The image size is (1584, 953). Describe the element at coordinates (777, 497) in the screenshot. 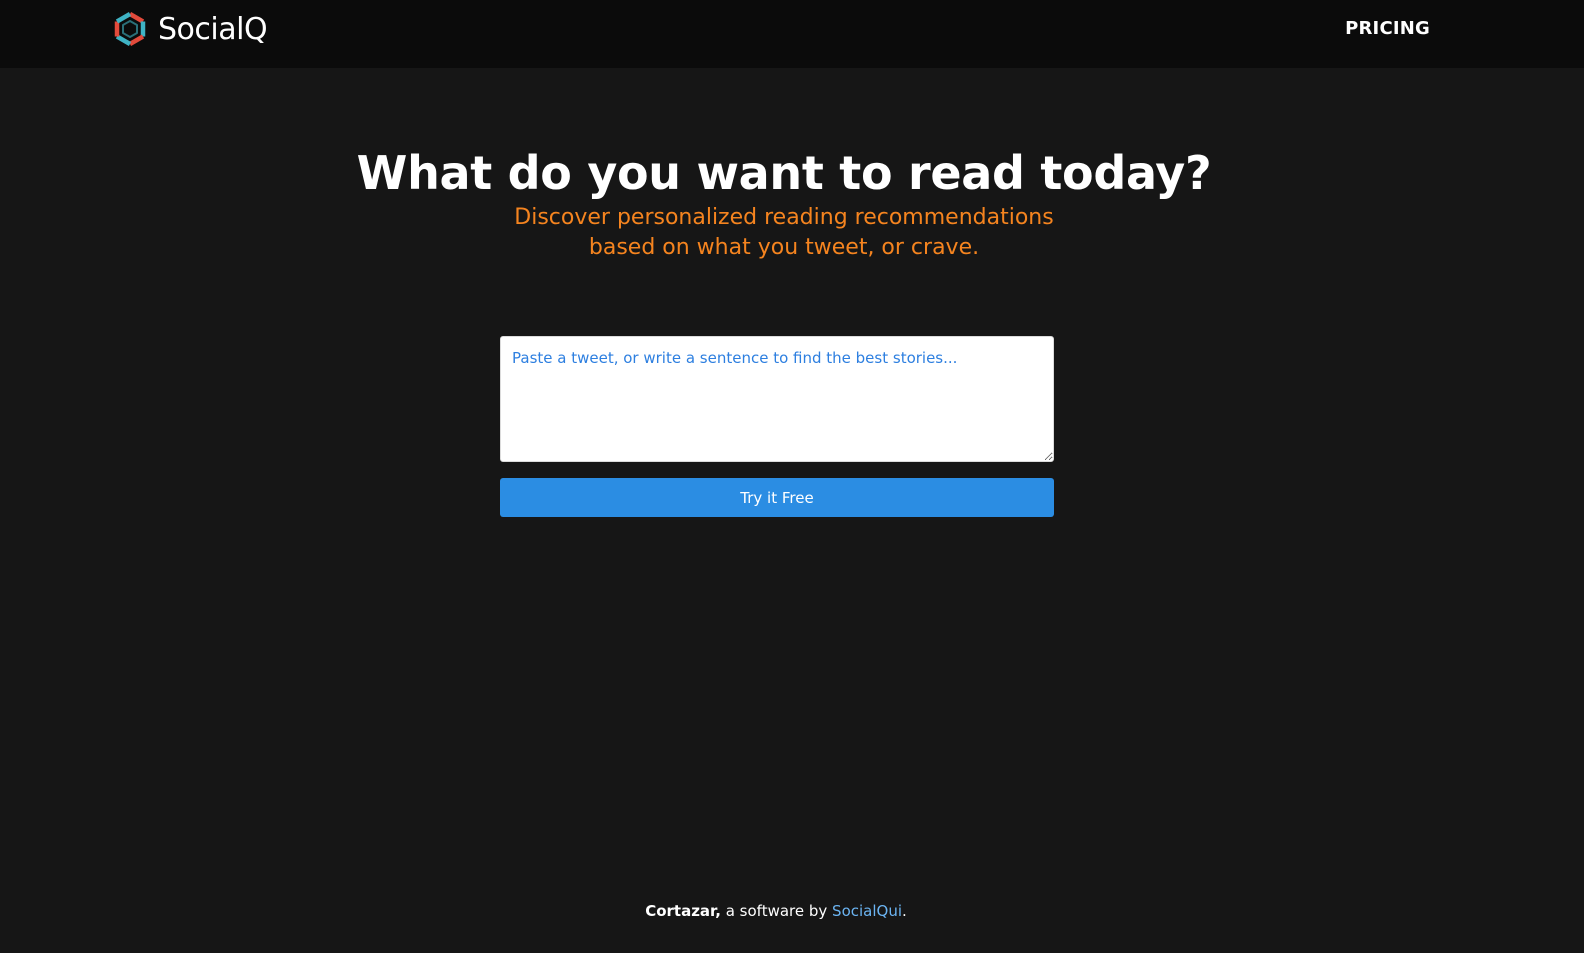

I see `try-it-free-button: Try it Free` at that location.